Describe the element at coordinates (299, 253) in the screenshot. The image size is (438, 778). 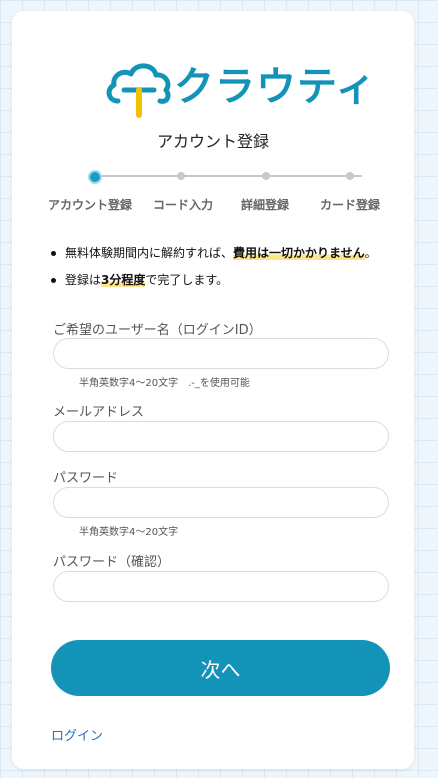
I see `note-highlight: 費用は一切かかりません` at that location.